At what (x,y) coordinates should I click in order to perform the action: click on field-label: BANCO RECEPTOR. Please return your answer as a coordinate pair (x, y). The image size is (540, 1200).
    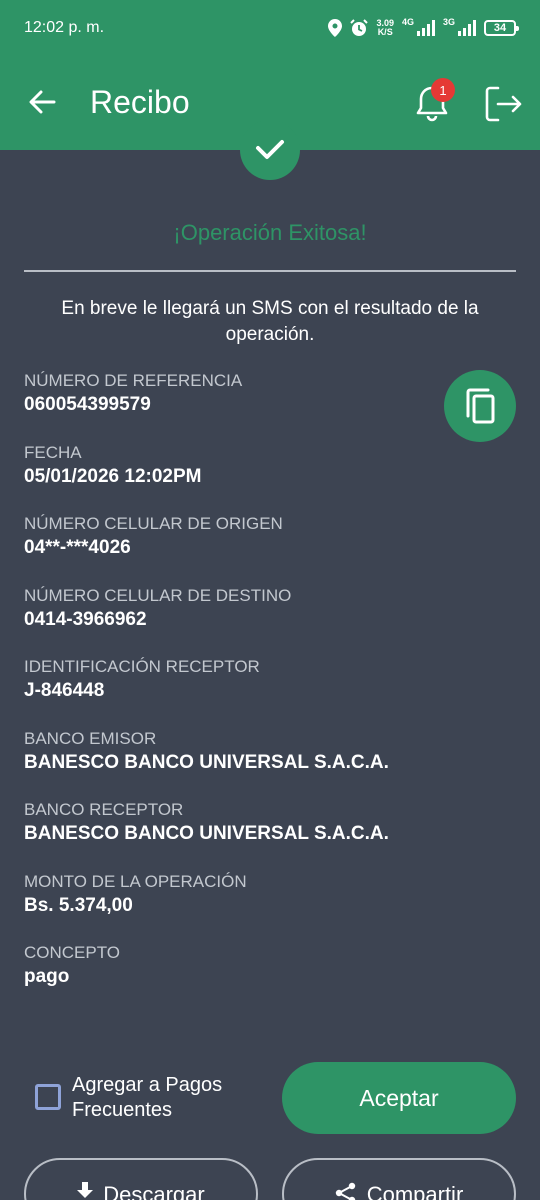
    Looking at the image, I should click on (104, 809).